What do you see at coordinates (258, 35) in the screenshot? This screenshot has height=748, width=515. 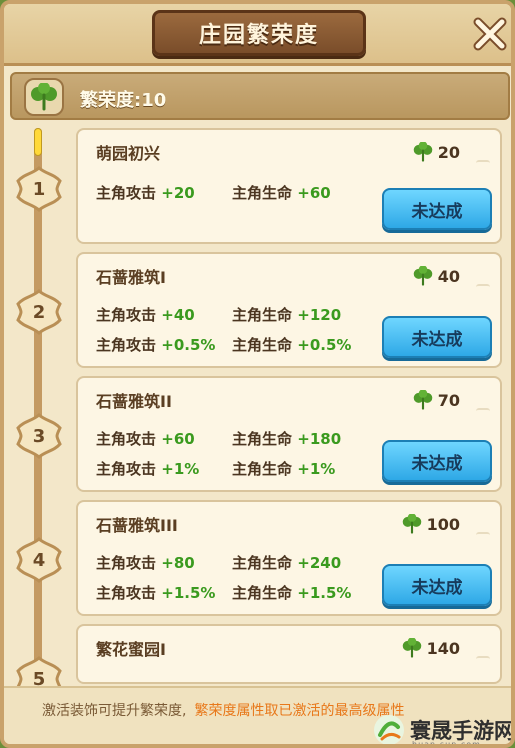 I see `panel-title: 庄园繁荣度` at bounding box center [258, 35].